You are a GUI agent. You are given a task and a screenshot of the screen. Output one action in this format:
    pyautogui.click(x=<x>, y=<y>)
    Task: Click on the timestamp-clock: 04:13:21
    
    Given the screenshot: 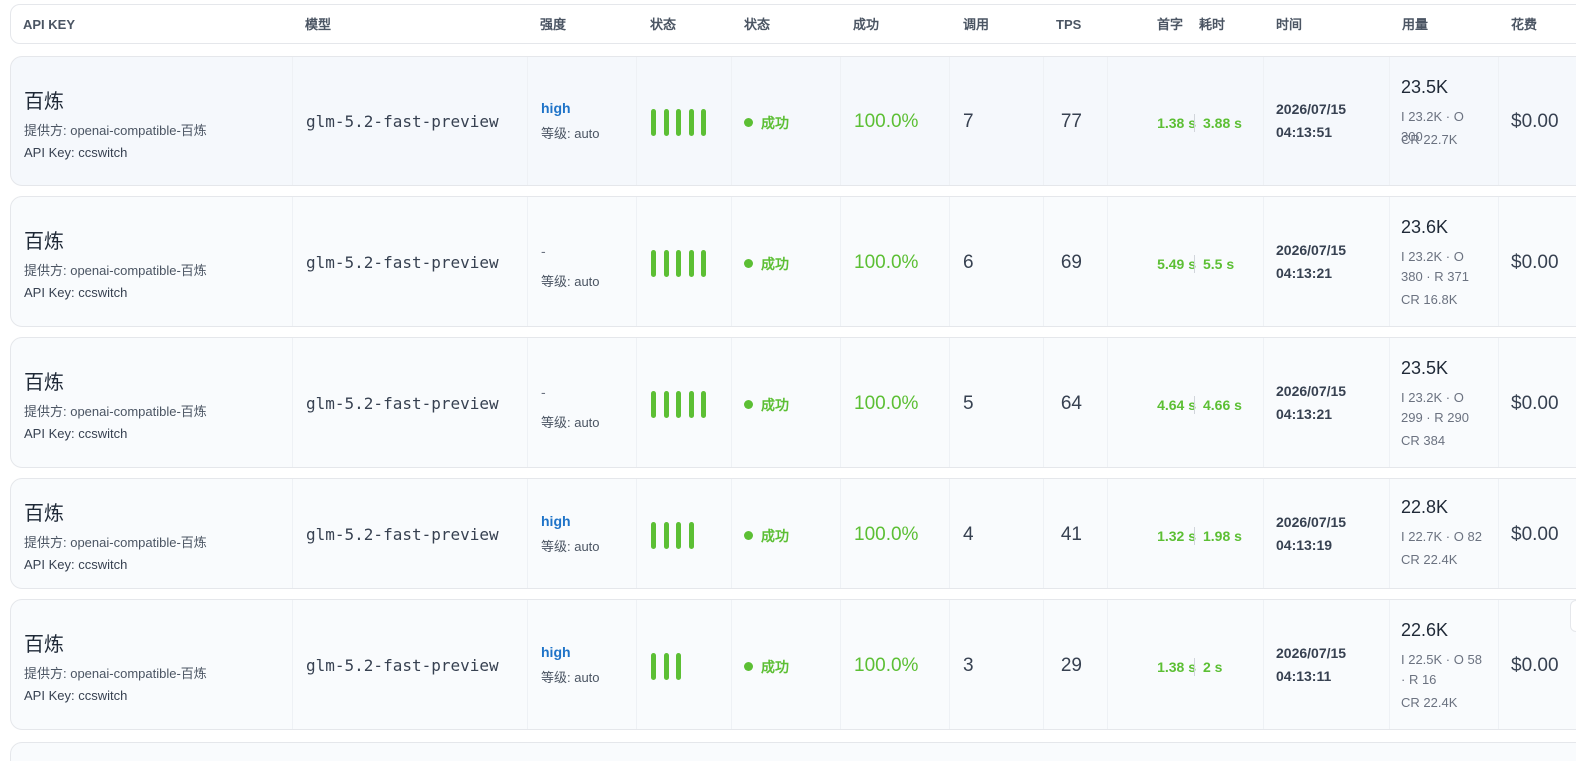 What is the action you would take?
    pyautogui.click(x=1304, y=272)
    